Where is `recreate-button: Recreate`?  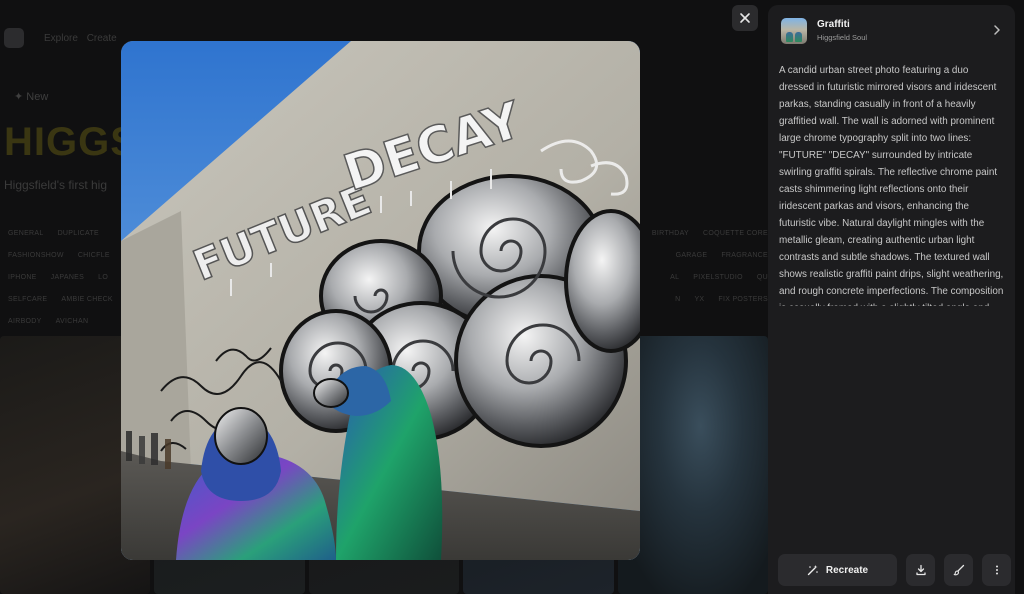
recreate-button: Recreate is located at coordinates (837, 570).